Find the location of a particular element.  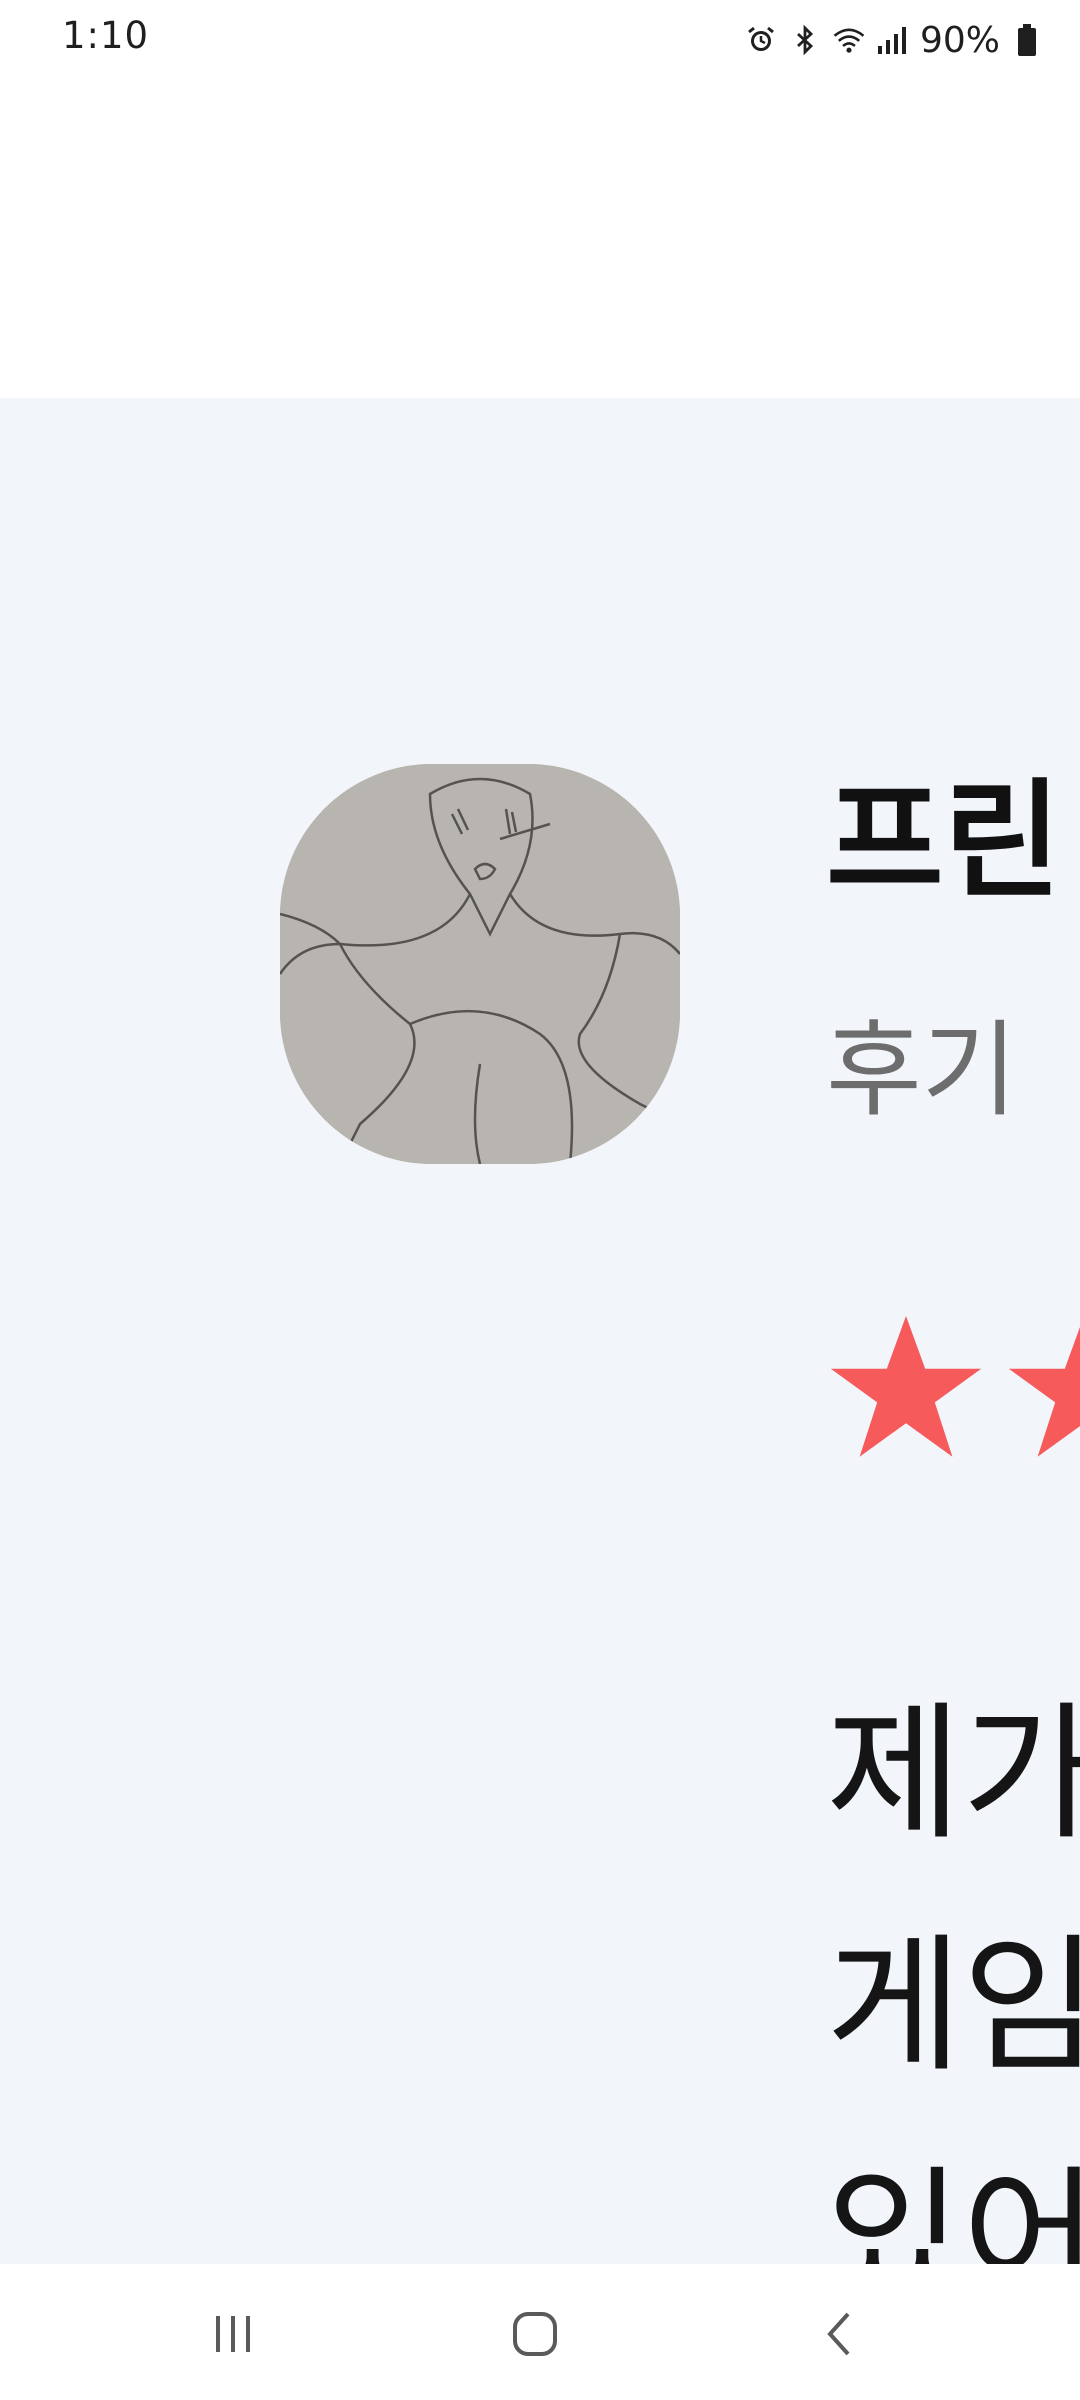

review-title: 프린 is located at coordinates (944, 841).